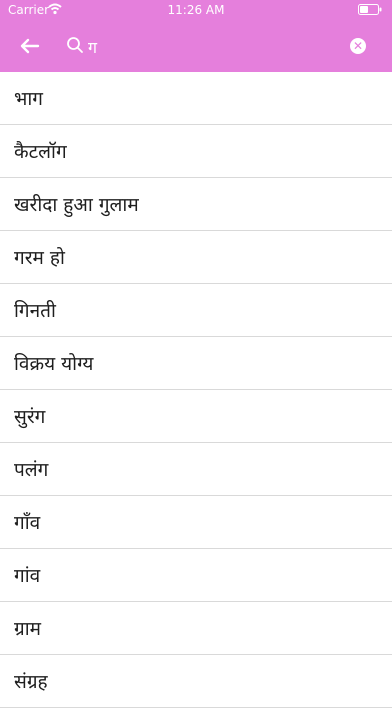  What do you see at coordinates (196, 98) in the screenshot?
I see `list-item: भाग` at bounding box center [196, 98].